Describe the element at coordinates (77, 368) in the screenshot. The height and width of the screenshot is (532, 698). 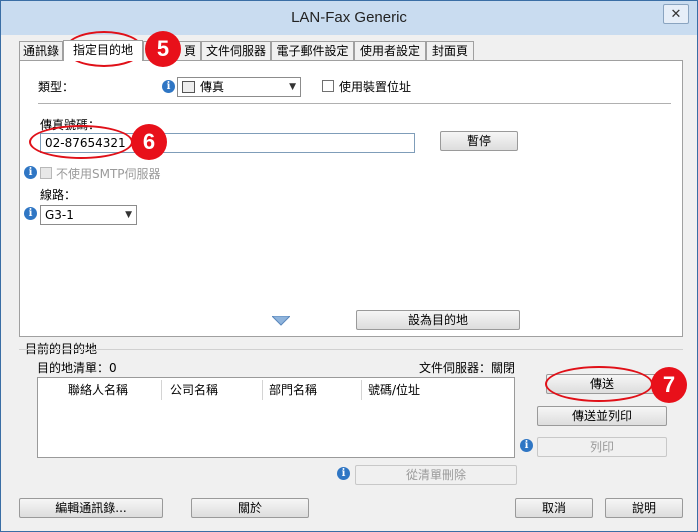
I see `destination-list-count: 目的地清單：0` at that location.